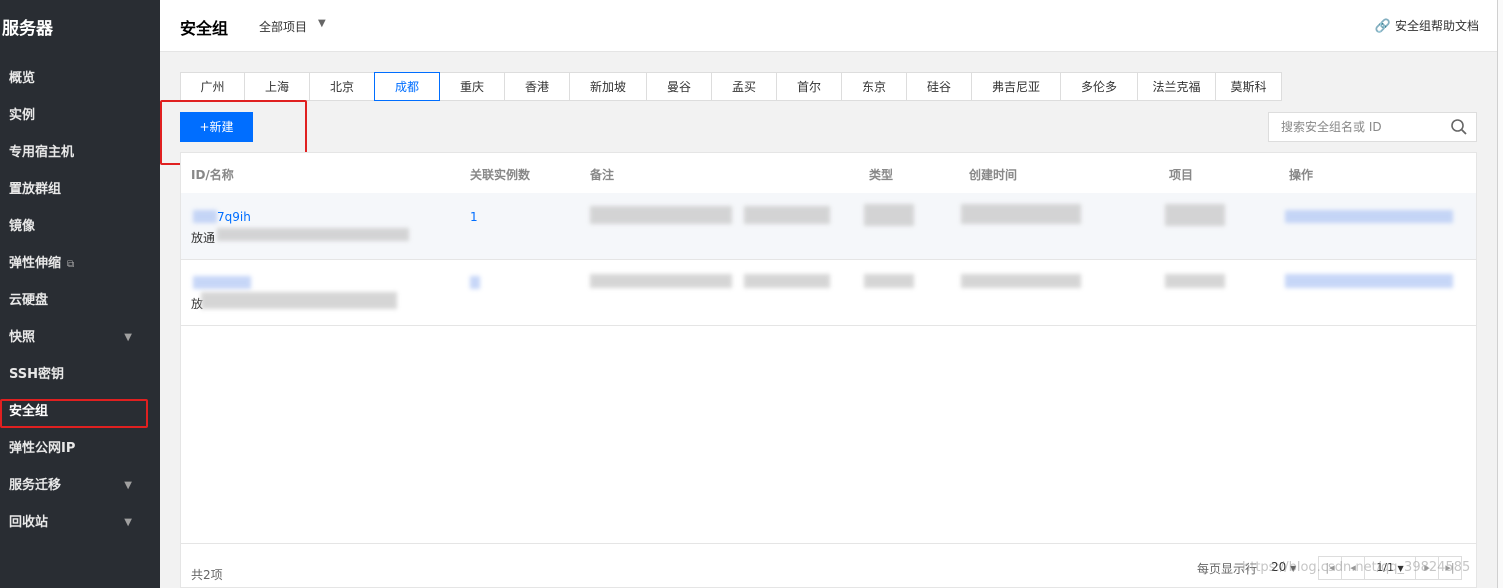  Describe the element at coordinates (80, 115) in the screenshot. I see `sidebar-item-instances: 实例` at that location.